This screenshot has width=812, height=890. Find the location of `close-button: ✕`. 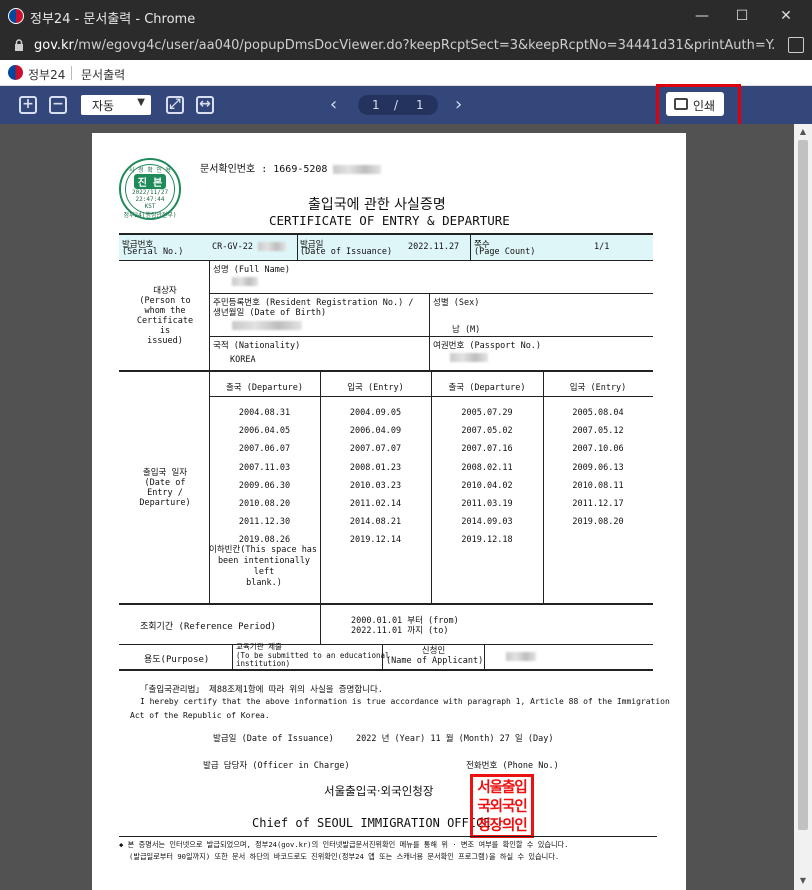

close-button: ✕ is located at coordinates (786, 16).